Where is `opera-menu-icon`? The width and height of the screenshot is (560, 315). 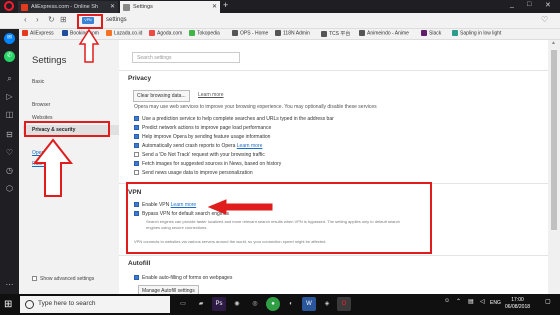
opera-menu-icon is located at coordinates (9, 6).